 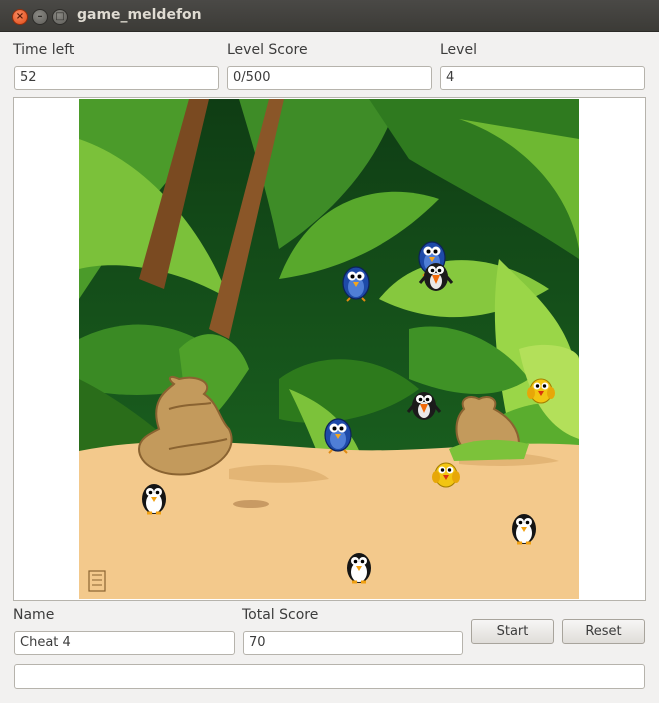 What do you see at coordinates (280, 615) in the screenshot?
I see `total-score-label: Total Score` at bounding box center [280, 615].